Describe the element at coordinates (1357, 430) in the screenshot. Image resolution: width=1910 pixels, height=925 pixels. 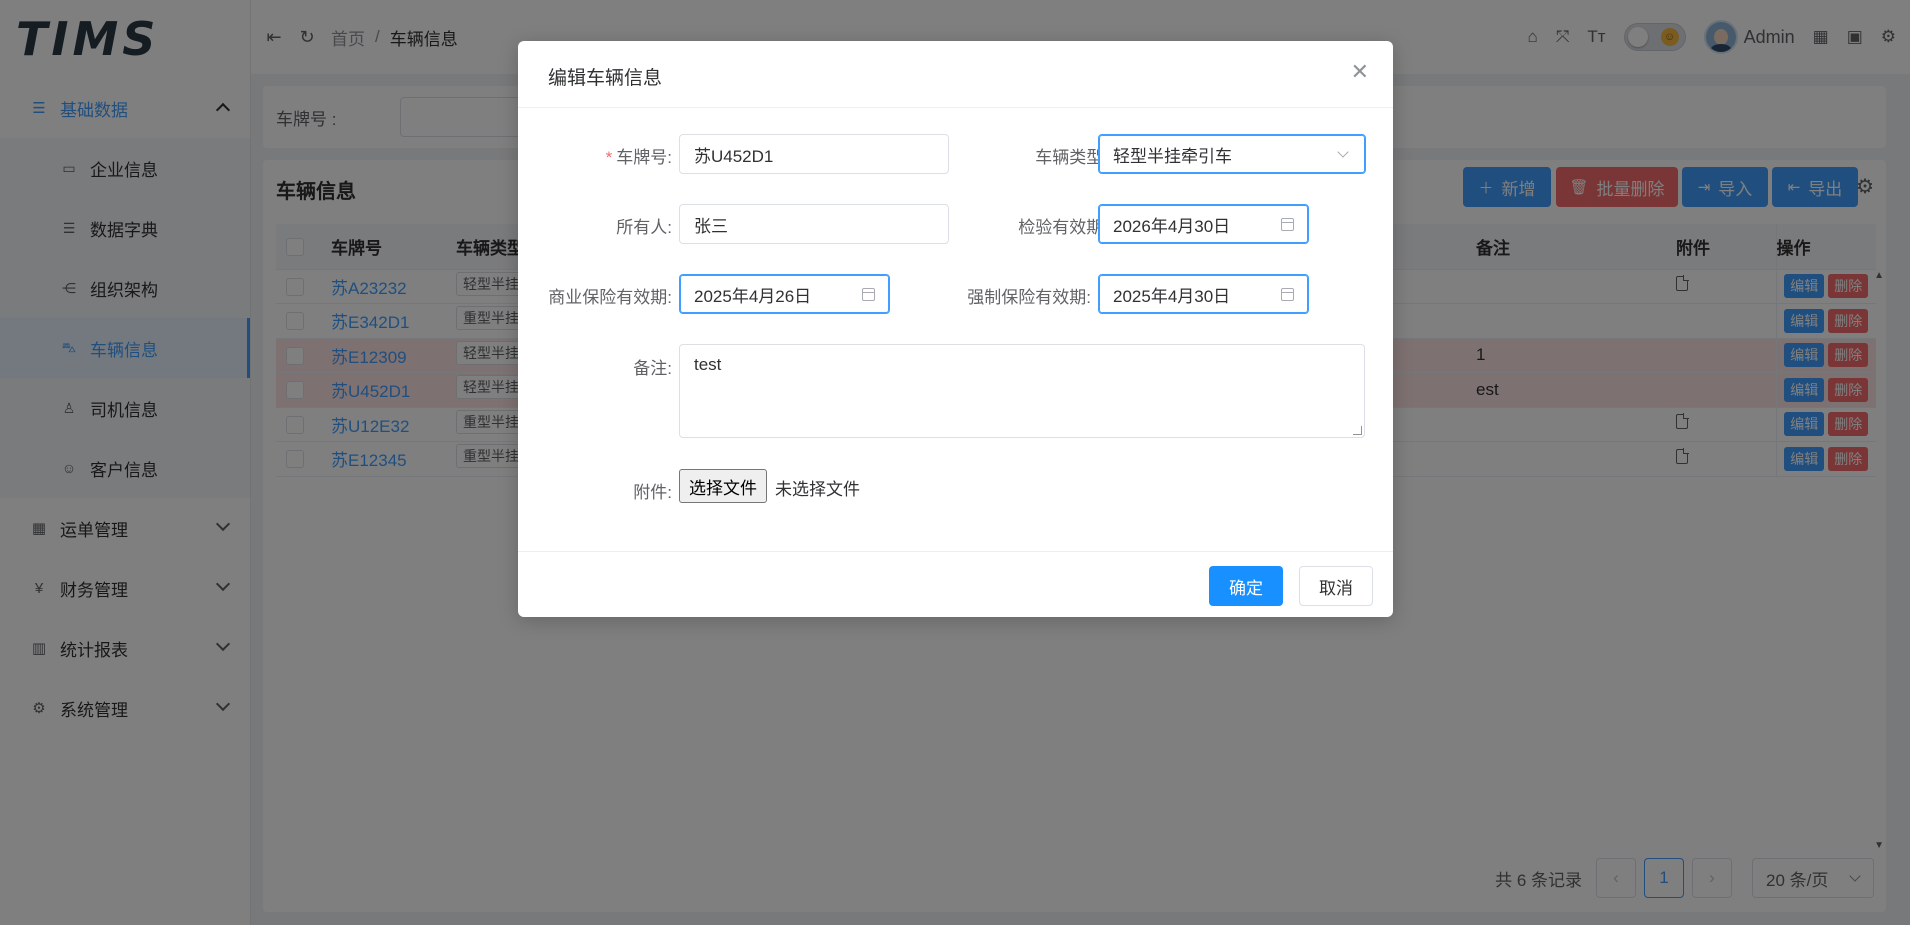
I see `resize-handle-icon` at that location.